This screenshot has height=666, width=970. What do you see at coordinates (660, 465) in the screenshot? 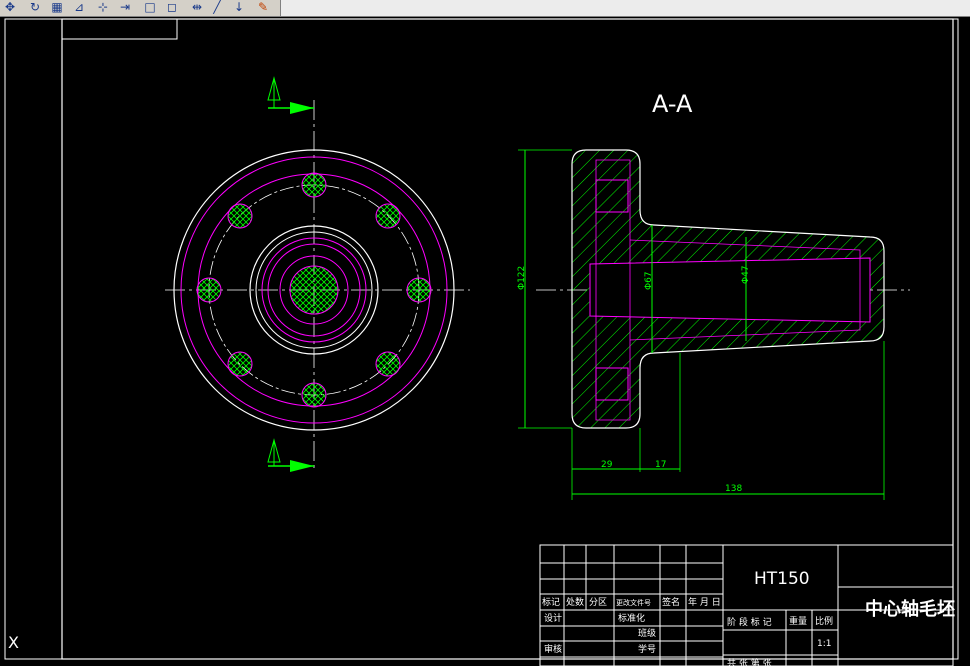
I see `dim-17: 17` at bounding box center [660, 465].